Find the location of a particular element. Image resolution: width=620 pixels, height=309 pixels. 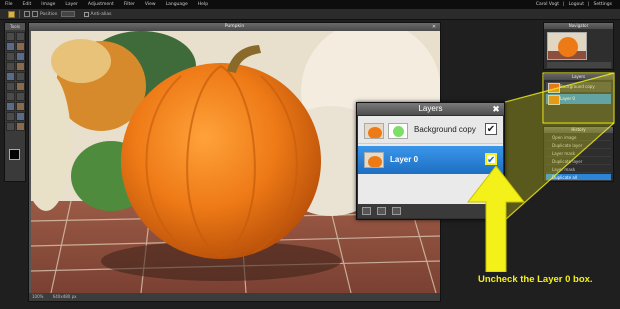

tool-grid is located at coordinates (15, 81).